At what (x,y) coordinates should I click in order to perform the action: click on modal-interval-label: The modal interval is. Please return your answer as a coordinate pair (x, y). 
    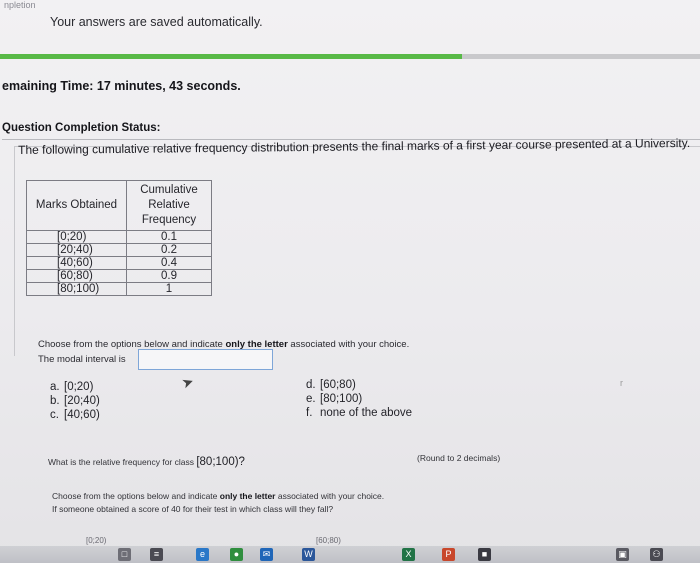
    Looking at the image, I should click on (82, 359).